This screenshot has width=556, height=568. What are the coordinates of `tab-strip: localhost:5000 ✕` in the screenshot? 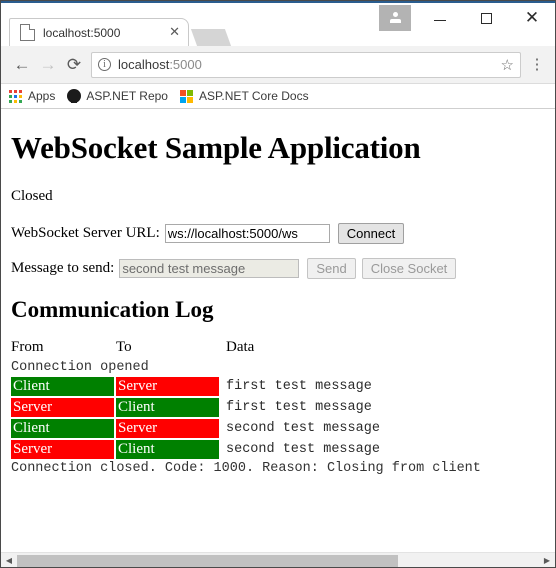 It's located at (278, 32).